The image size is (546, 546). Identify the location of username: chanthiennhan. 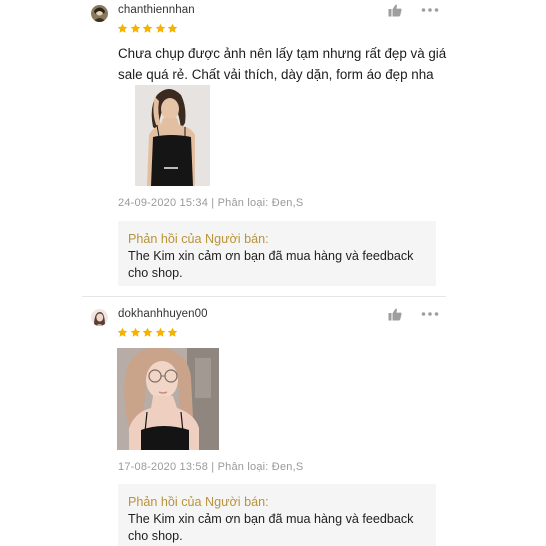
(156, 10).